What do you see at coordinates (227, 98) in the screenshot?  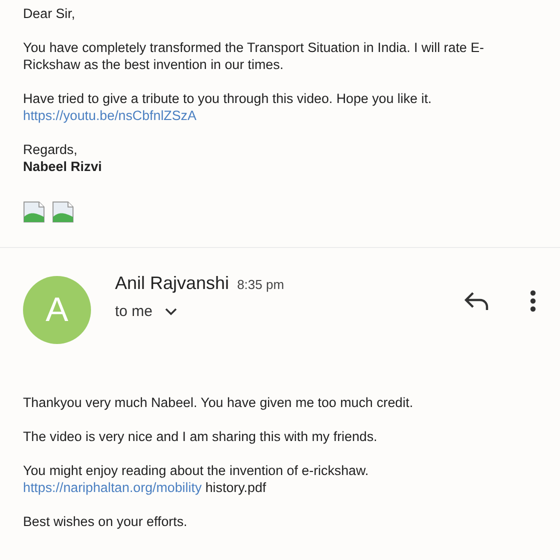 I see `body-text: Have tried to give a tribute to you through this video. Hope you like it.` at bounding box center [227, 98].